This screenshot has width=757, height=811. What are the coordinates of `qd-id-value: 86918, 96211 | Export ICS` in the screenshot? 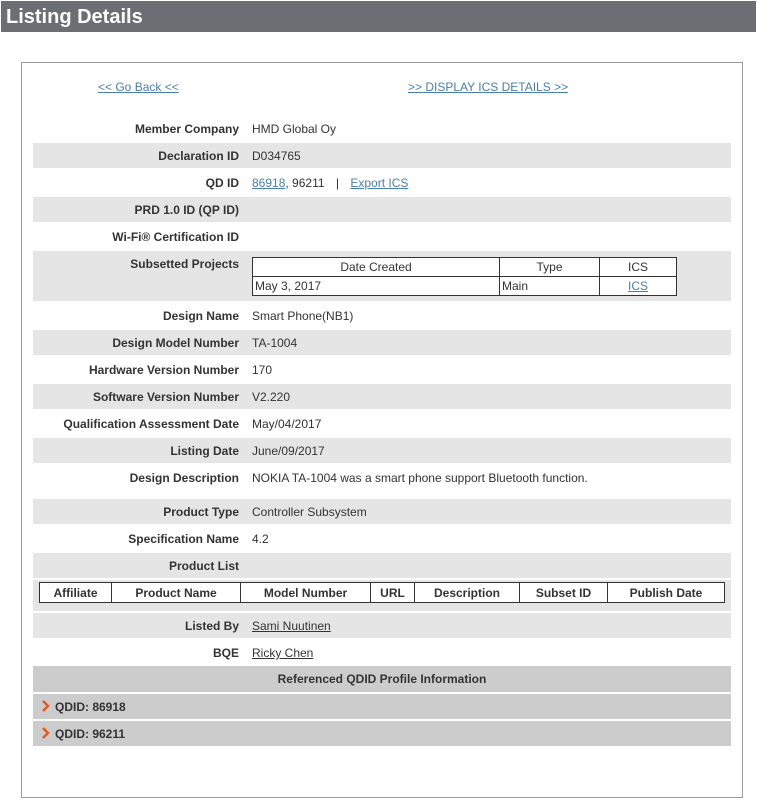 It's located at (330, 183).